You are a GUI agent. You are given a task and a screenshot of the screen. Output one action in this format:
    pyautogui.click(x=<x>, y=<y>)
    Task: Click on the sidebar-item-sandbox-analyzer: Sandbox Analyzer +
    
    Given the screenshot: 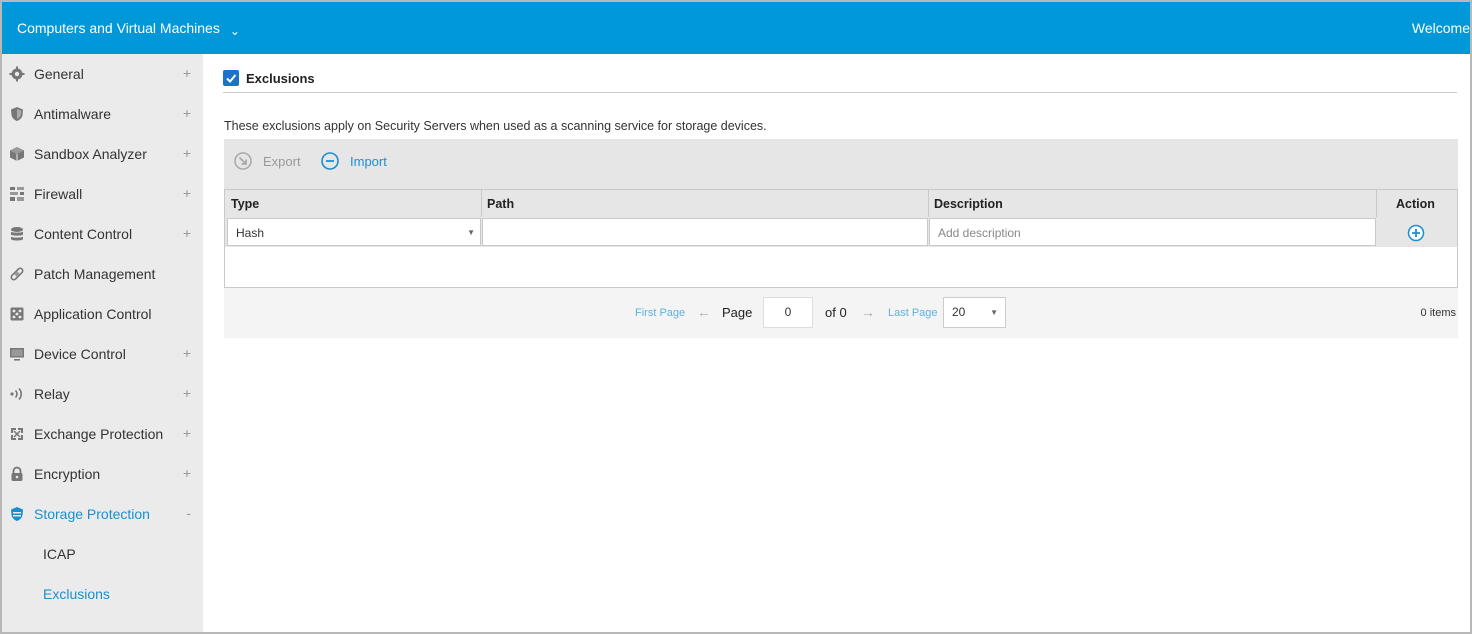 What is the action you would take?
    pyautogui.click(x=102, y=154)
    